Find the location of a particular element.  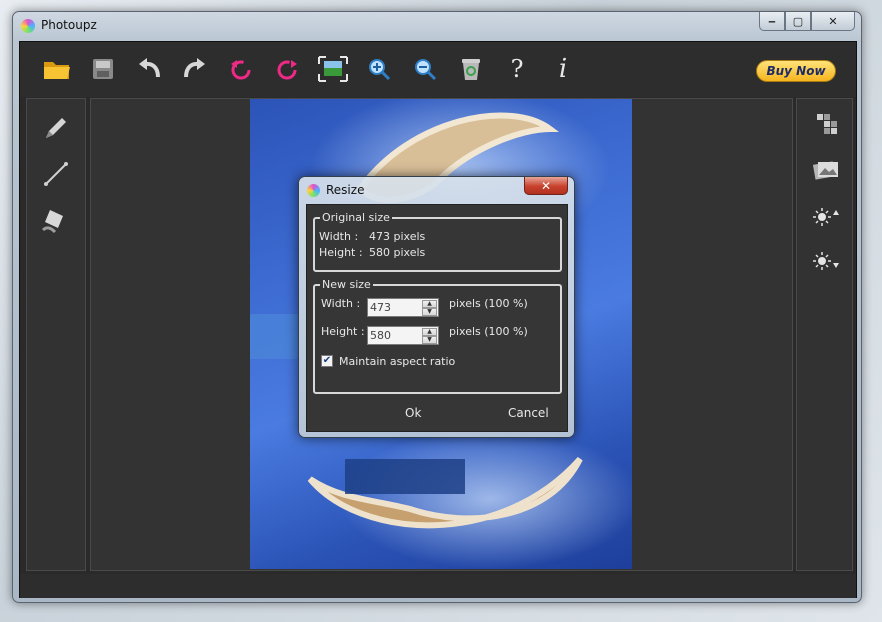

right-tool-panel is located at coordinates (824, 334).